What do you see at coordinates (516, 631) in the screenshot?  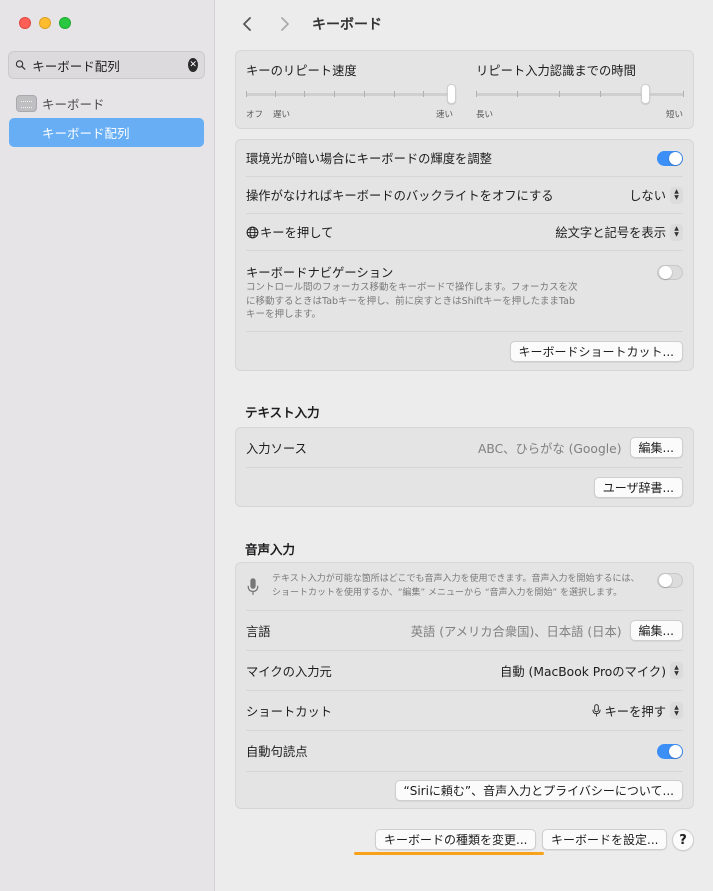 I see `language-value: 英語 (アメリカ合衆国)、日本語 (日本)` at bounding box center [516, 631].